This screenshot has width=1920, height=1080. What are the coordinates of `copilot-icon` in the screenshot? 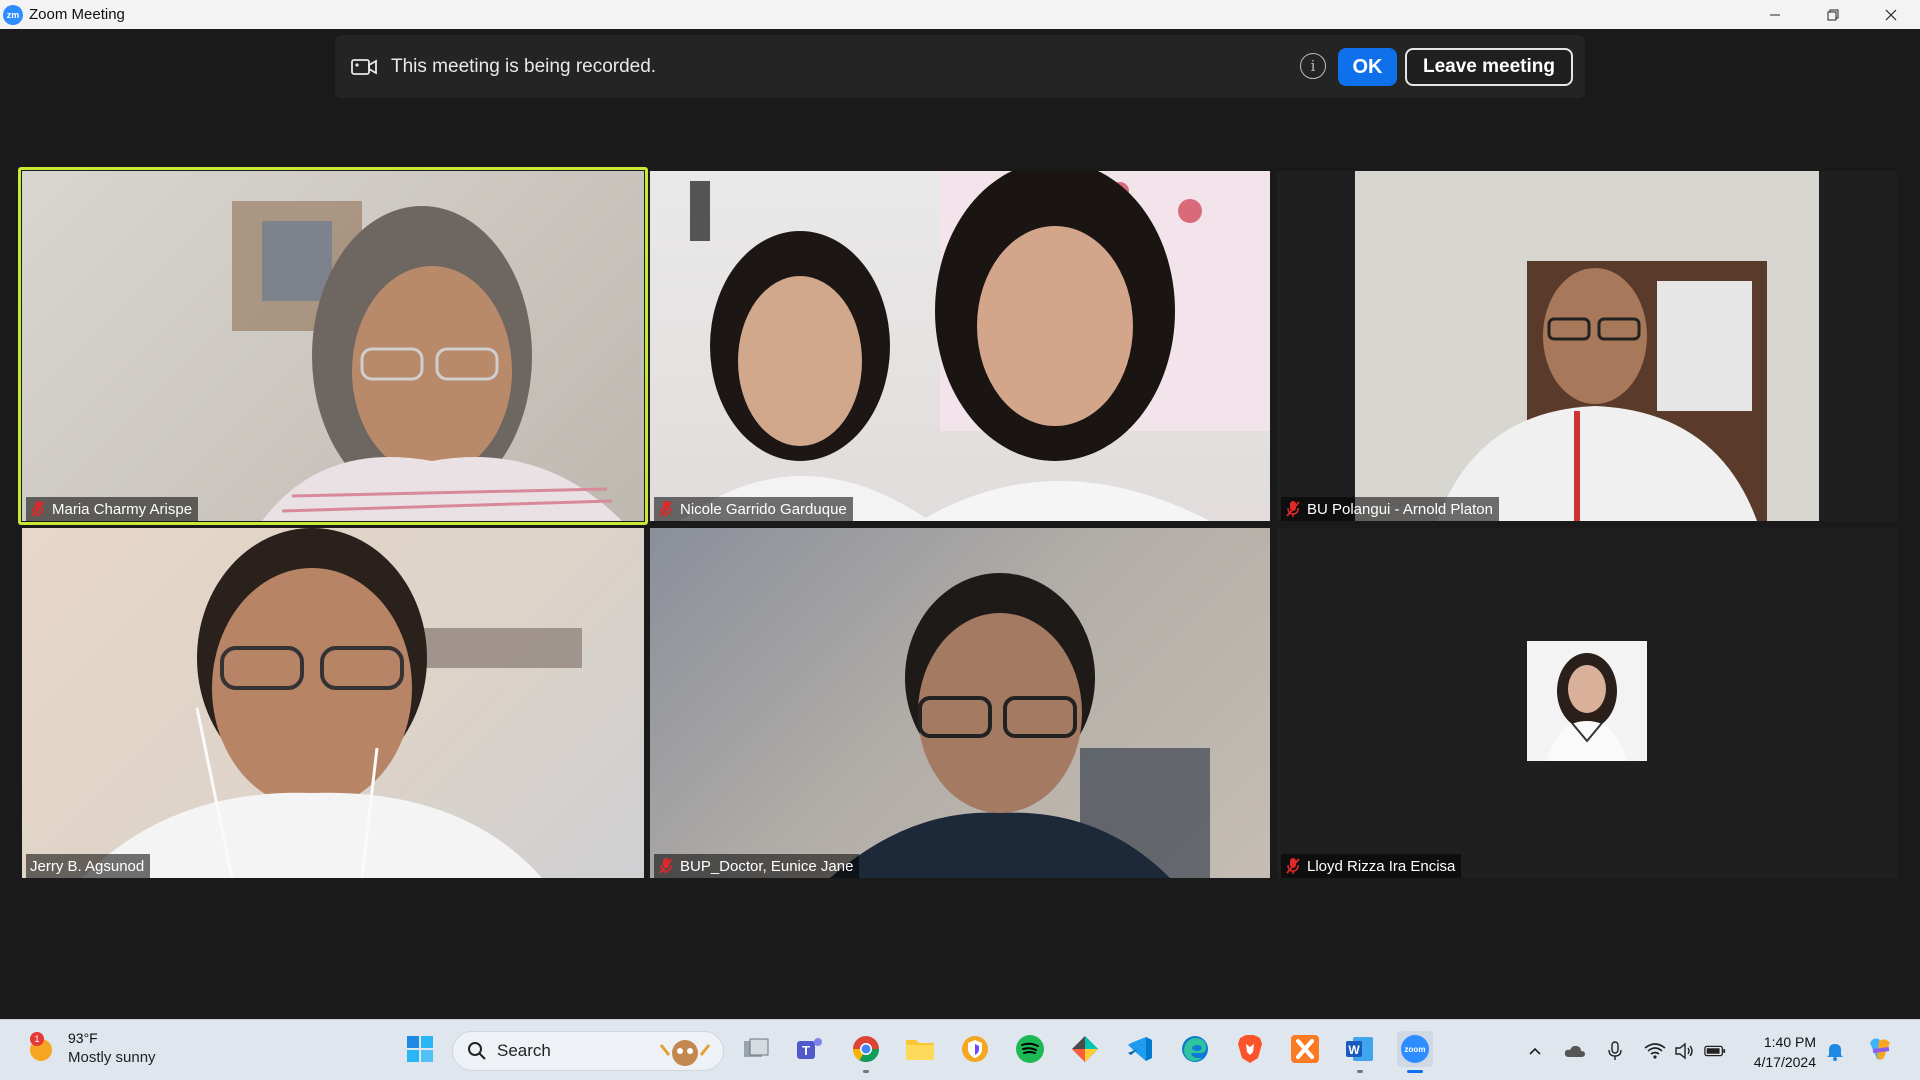 It's located at (1880, 1050).